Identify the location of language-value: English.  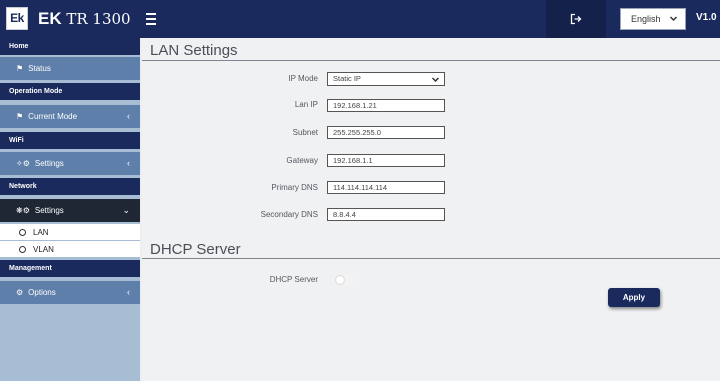
(646, 19).